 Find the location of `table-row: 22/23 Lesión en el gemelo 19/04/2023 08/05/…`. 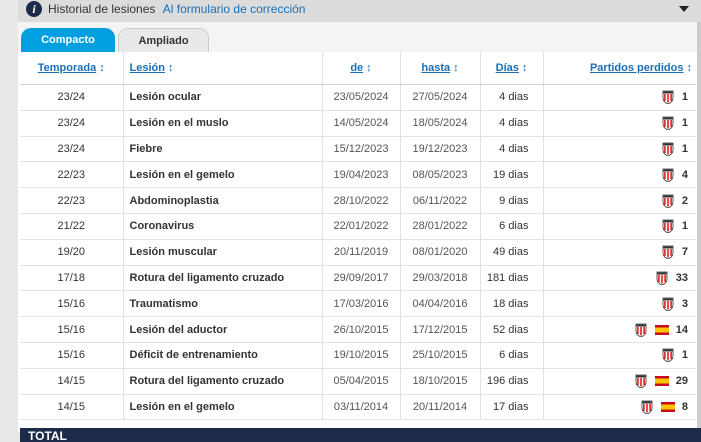

table-row: 22/23 Lesión en el gemelo 19/04/2023 08/05/… is located at coordinates (358, 175).